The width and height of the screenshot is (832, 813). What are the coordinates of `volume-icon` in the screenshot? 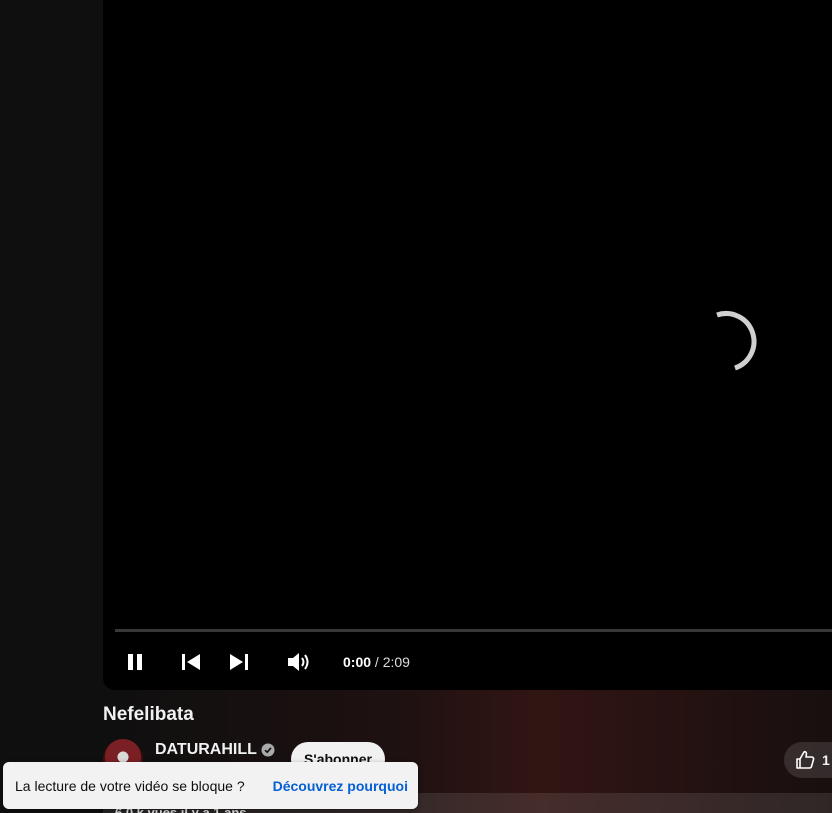 It's located at (298, 662).